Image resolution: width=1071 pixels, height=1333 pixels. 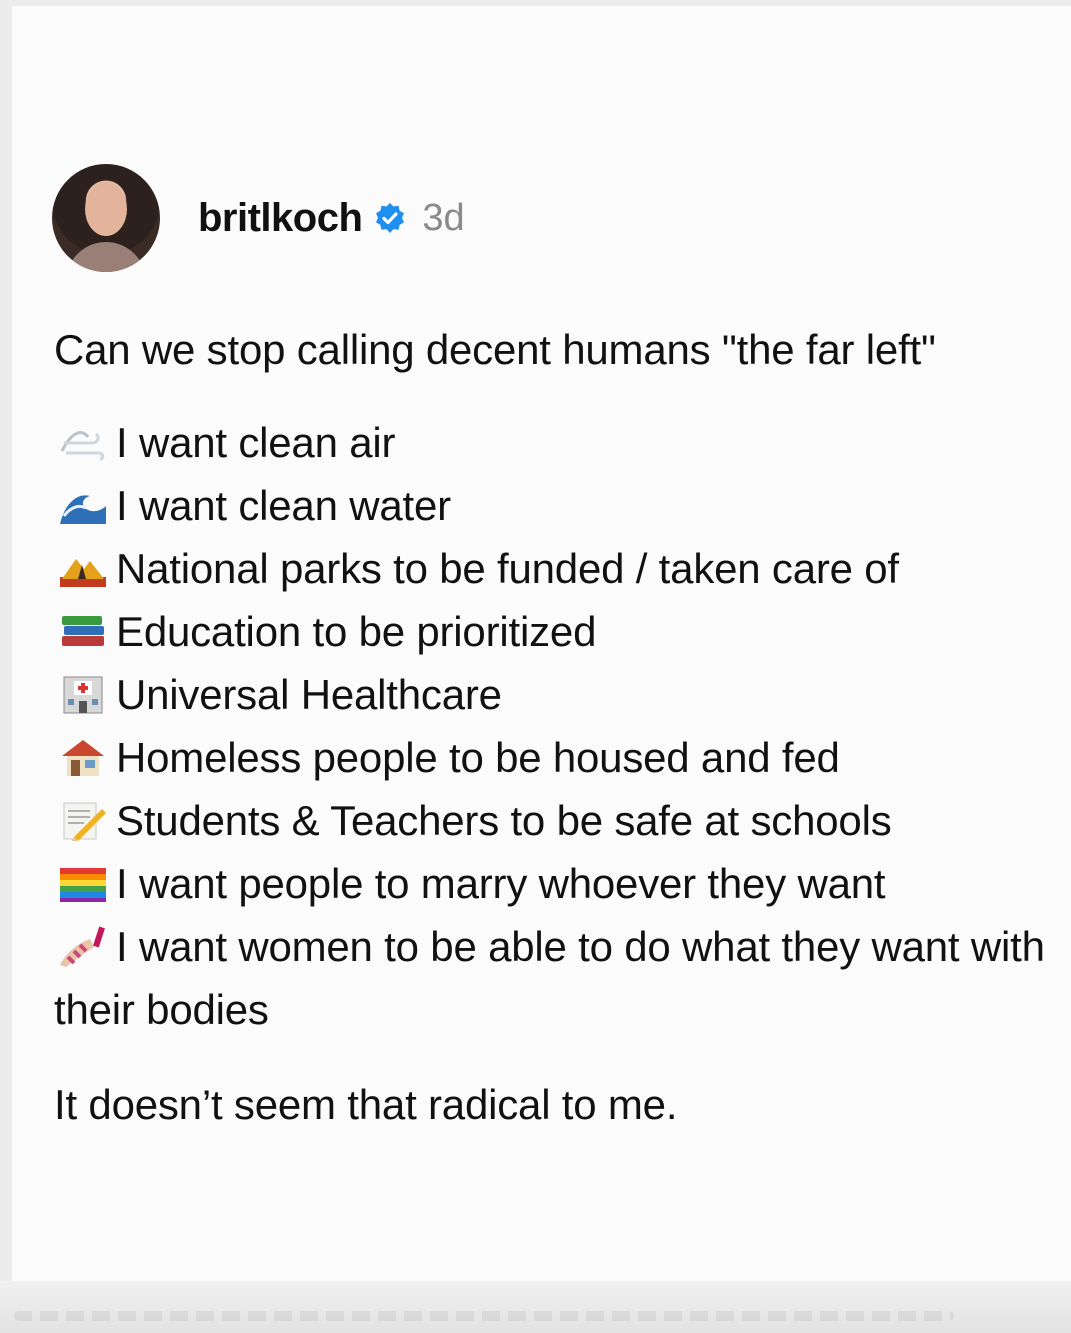 What do you see at coordinates (83, 695) in the screenshot?
I see `hospital-icon` at bounding box center [83, 695].